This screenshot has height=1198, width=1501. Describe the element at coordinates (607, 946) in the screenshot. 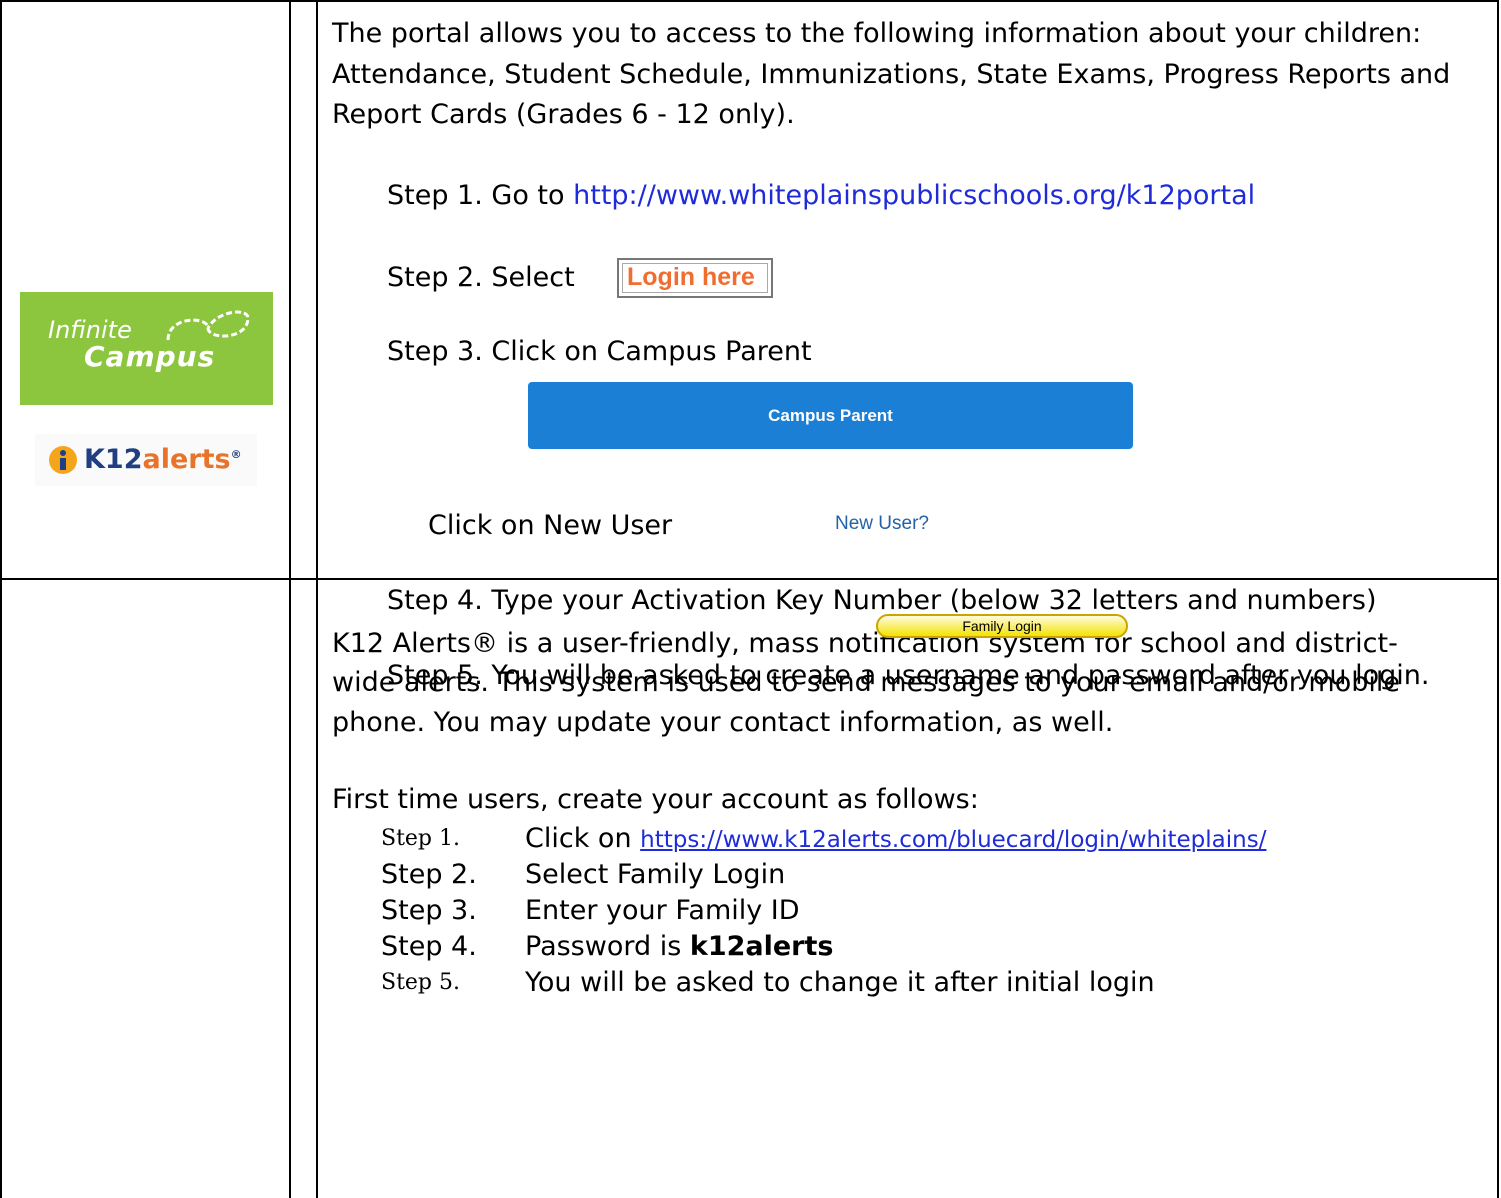

I see `k12-step-text-body: Password is` at that location.